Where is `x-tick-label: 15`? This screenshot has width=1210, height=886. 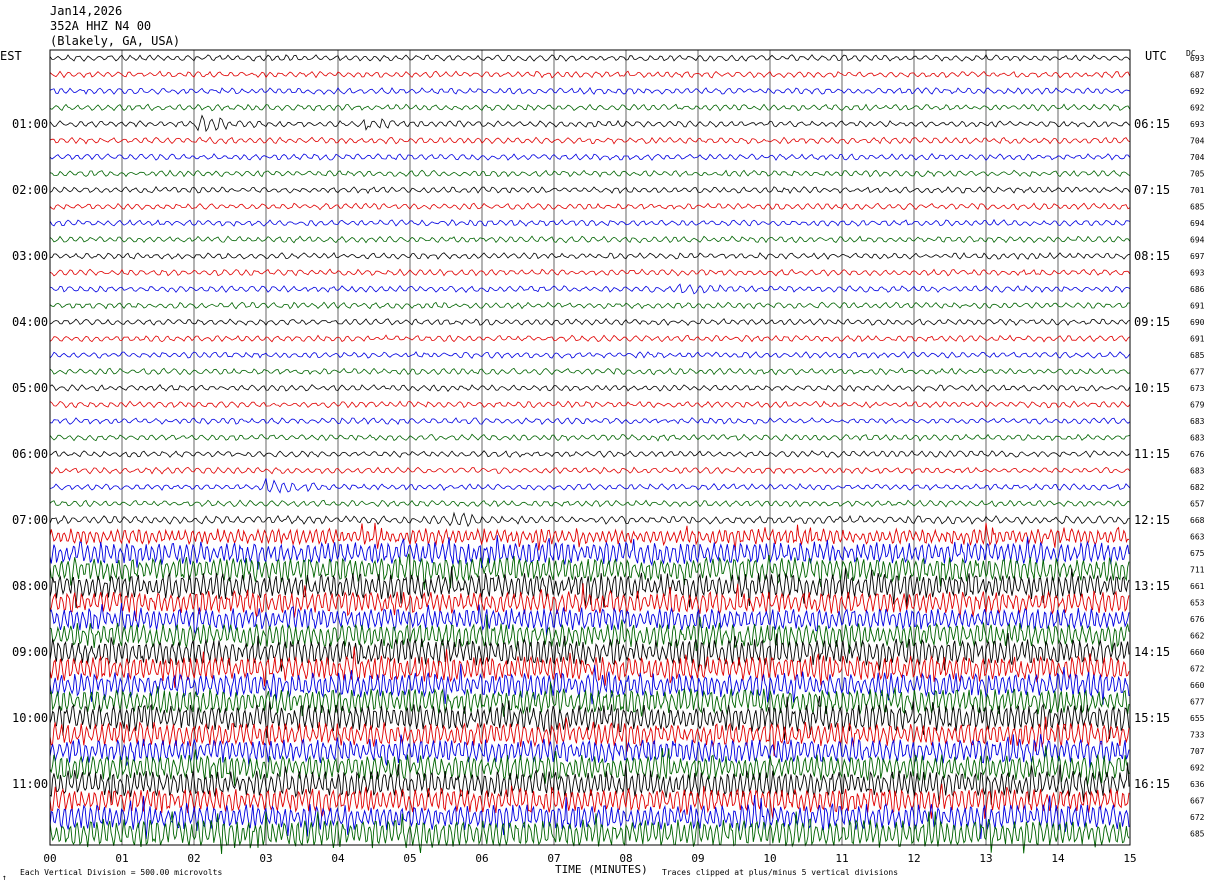 x-tick-label: 15 is located at coordinates (1129, 858).